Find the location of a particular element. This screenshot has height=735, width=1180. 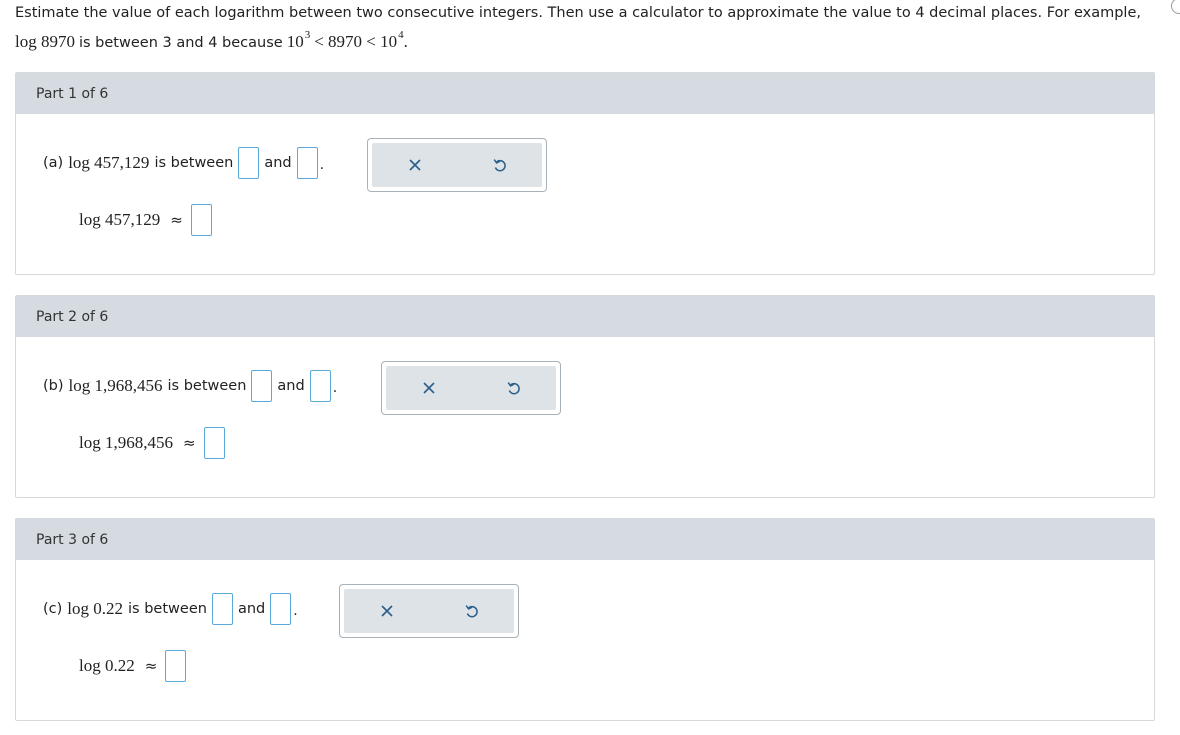

part-3-question: (c) log 0.22 is between and . is located at coordinates (170, 609).